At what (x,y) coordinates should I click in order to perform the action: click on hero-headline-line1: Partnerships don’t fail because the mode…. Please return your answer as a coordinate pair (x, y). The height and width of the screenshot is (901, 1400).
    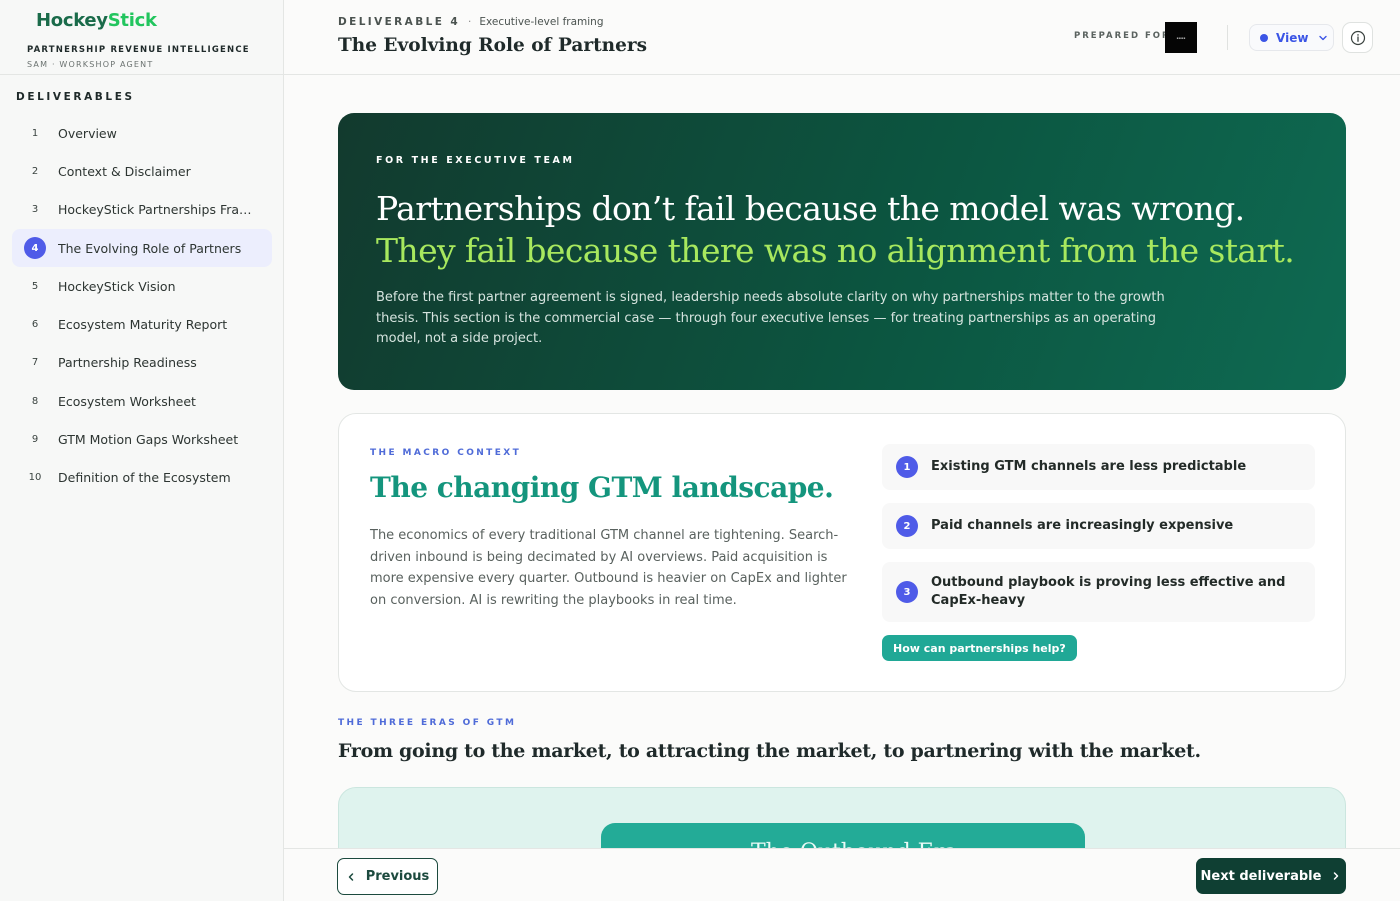
    Looking at the image, I should click on (810, 208).